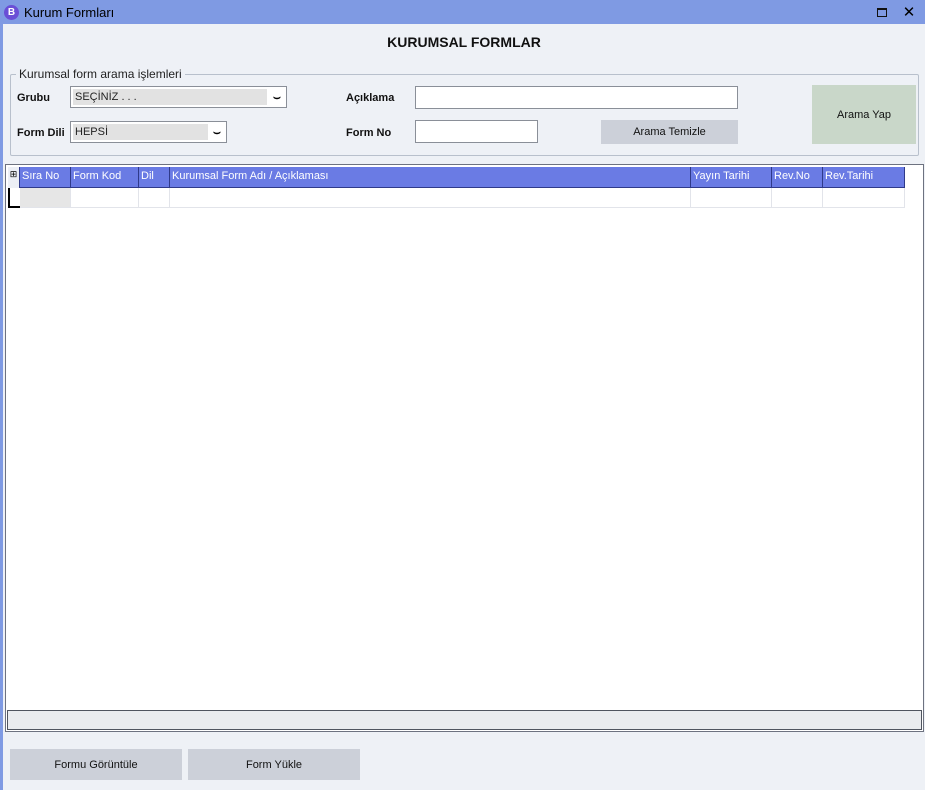 This screenshot has height=790, width=925. I want to click on grid-select-all-icon: ⊞, so click(14, 177).